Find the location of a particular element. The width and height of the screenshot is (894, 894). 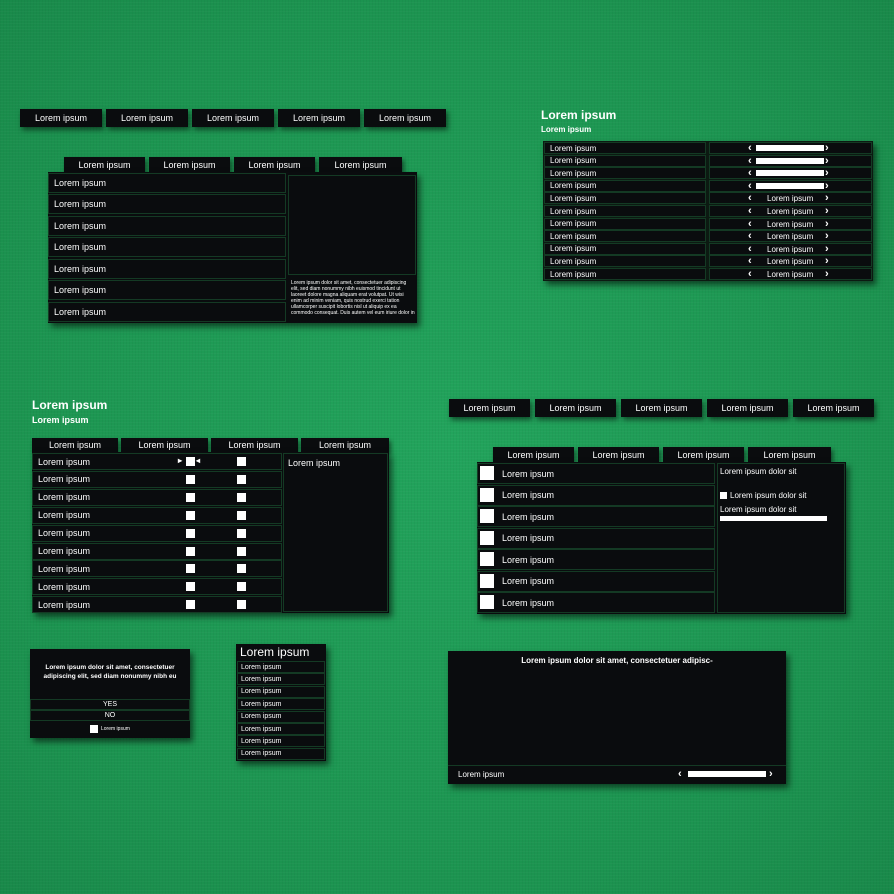

top-tab-b-1: Lorem ipsum is located at coordinates (489, 408).